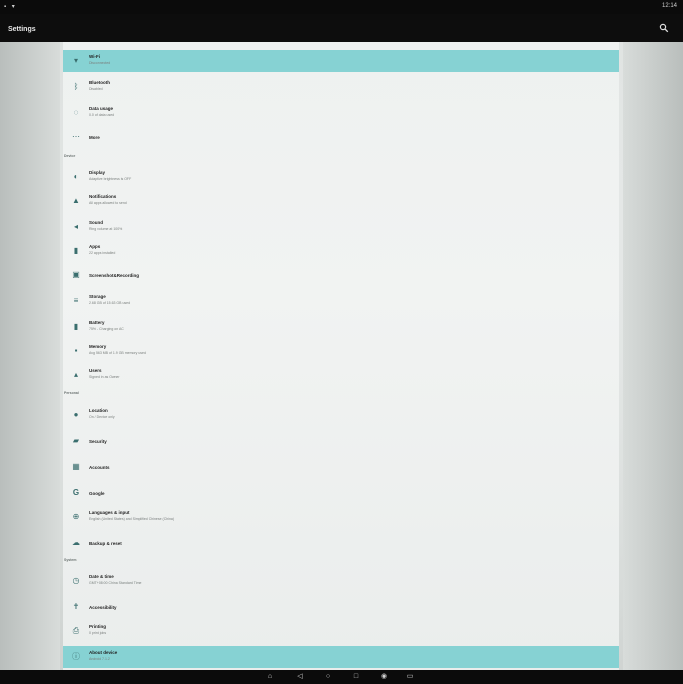 Image resolution: width=683 pixels, height=684 pixels. Describe the element at coordinates (76, 630) in the screenshot. I see `print-icon: ⎙` at that location.